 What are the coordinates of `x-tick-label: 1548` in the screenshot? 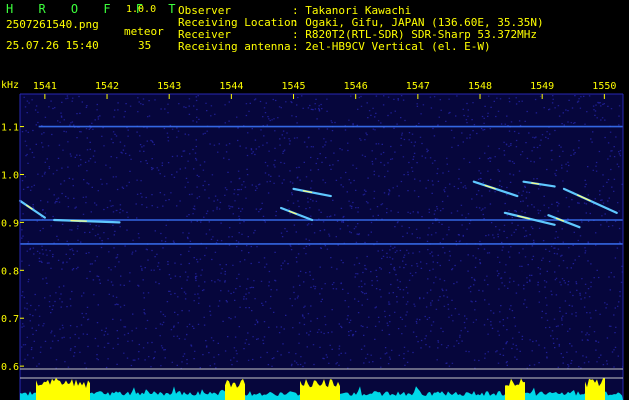 It's located at (480, 86).